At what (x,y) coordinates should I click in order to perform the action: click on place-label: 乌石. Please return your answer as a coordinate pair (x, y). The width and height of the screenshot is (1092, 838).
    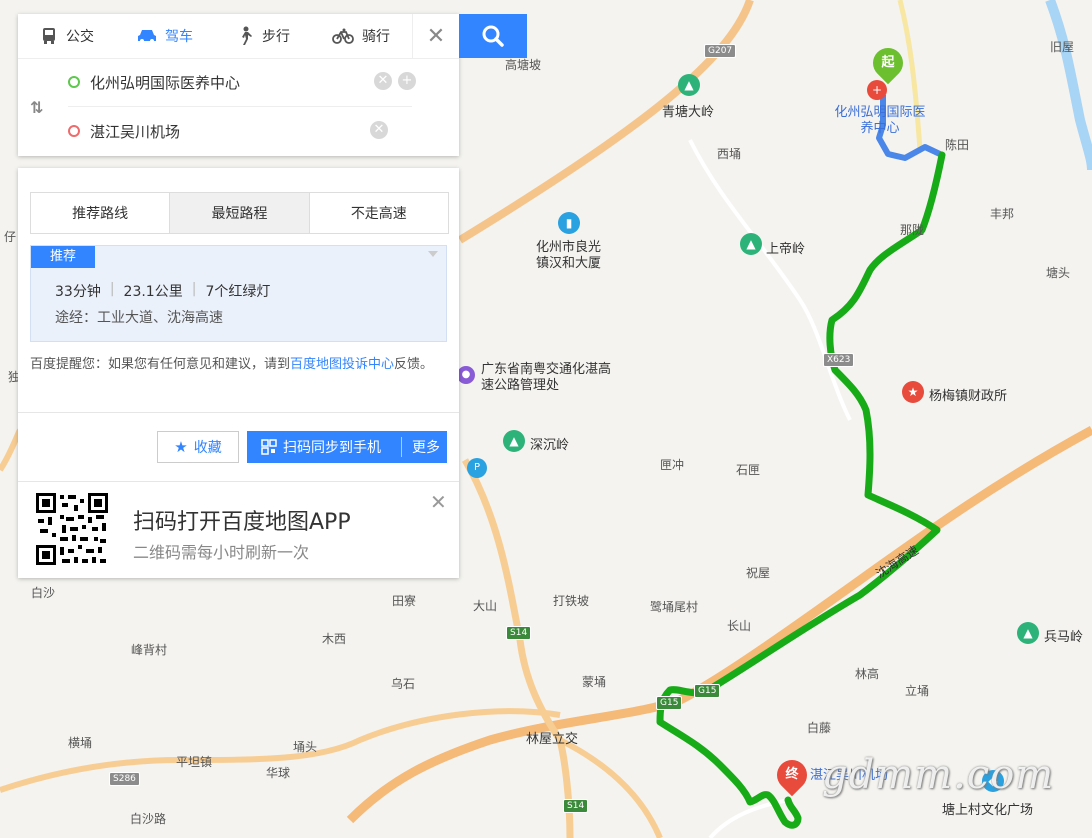
    Looking at the image, I should click on (403, 684).